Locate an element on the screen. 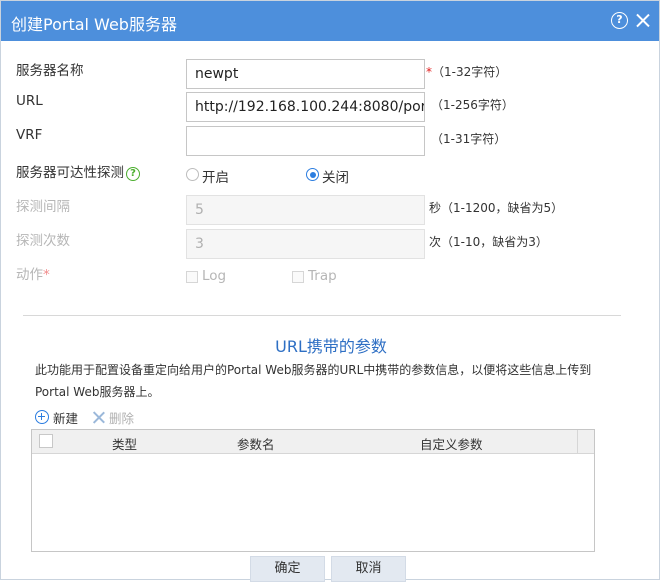 The image size is (660, 582). header-scroll-spacer is located at coordinates (585, 441).